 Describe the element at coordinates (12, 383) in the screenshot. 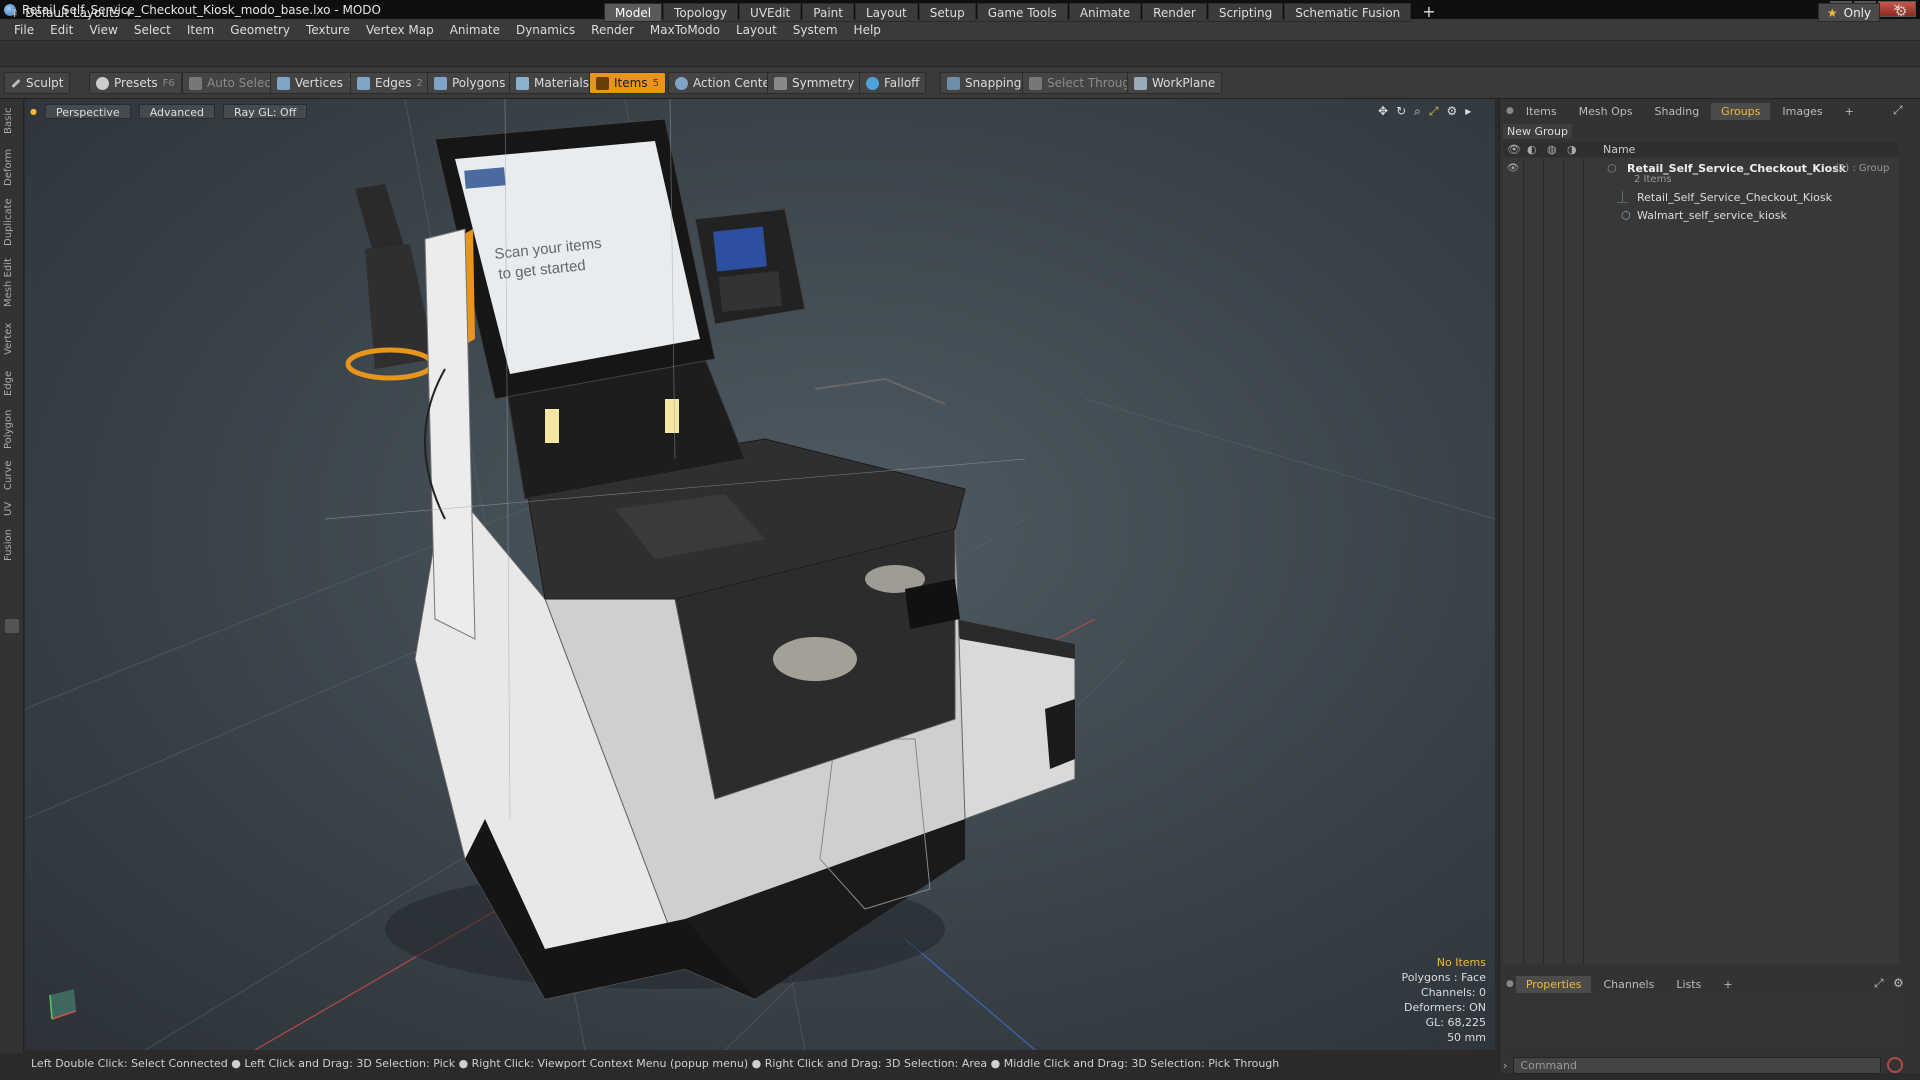

I see `vtab-edge: Edge` at that location.